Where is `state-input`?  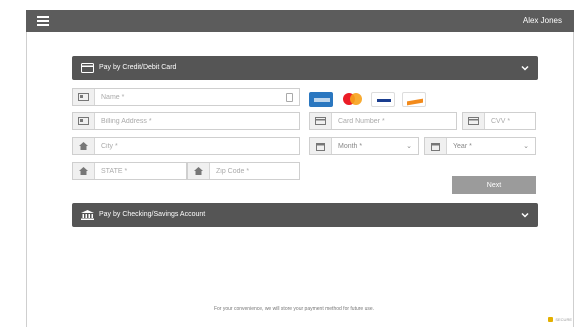 state-input is located at coordinates (140, 171).